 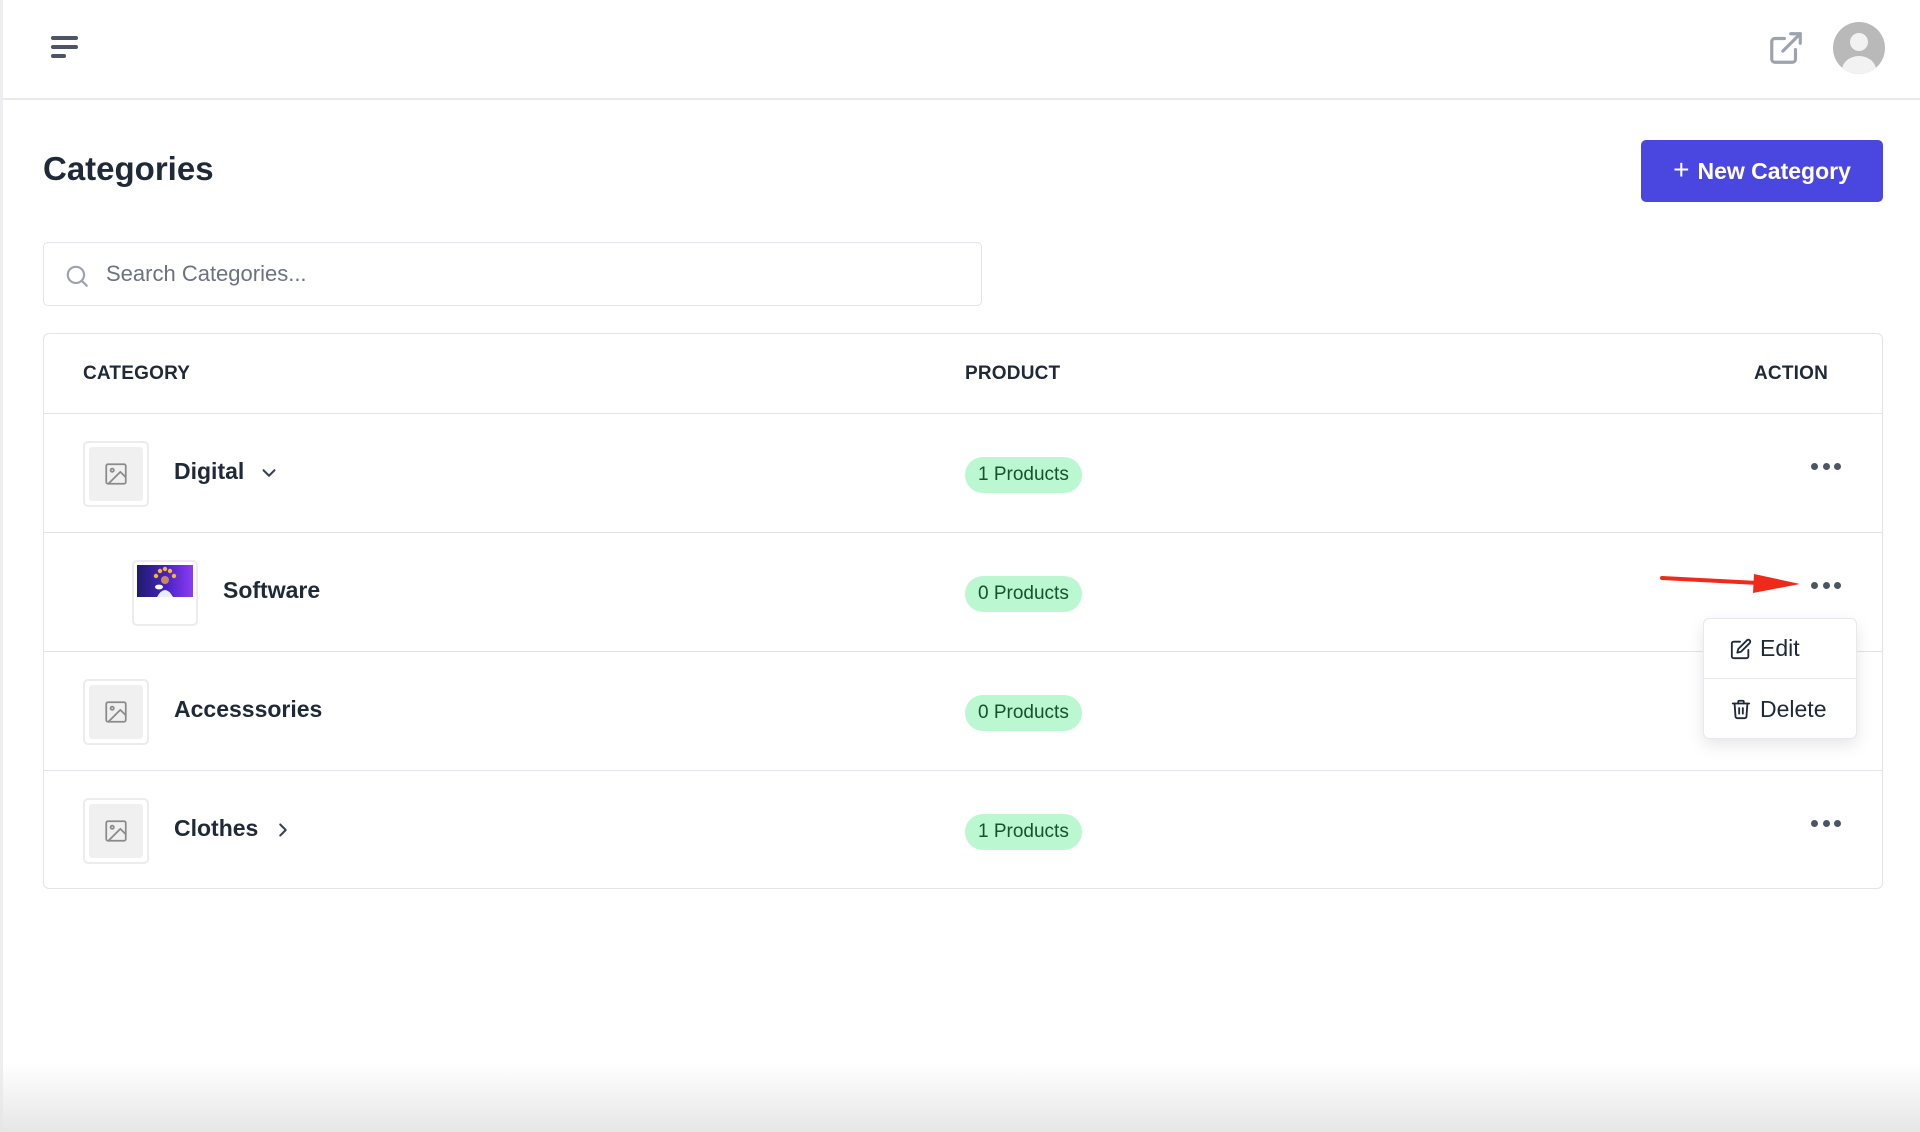 What do you see at coordinates (64, 47) in the screenshot?
I see `hamburger-menu-icon` at bounding box center [64, 47].